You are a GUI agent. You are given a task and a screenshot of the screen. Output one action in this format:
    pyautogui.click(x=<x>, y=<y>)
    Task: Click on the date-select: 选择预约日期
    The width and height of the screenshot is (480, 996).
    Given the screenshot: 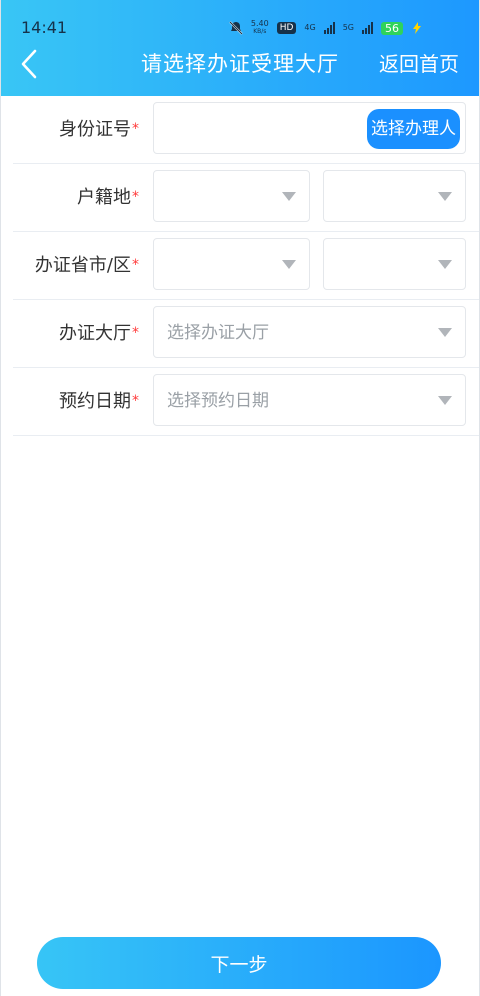 What is the action you would take?
    pyautogui.click(x=309, y=400)
    